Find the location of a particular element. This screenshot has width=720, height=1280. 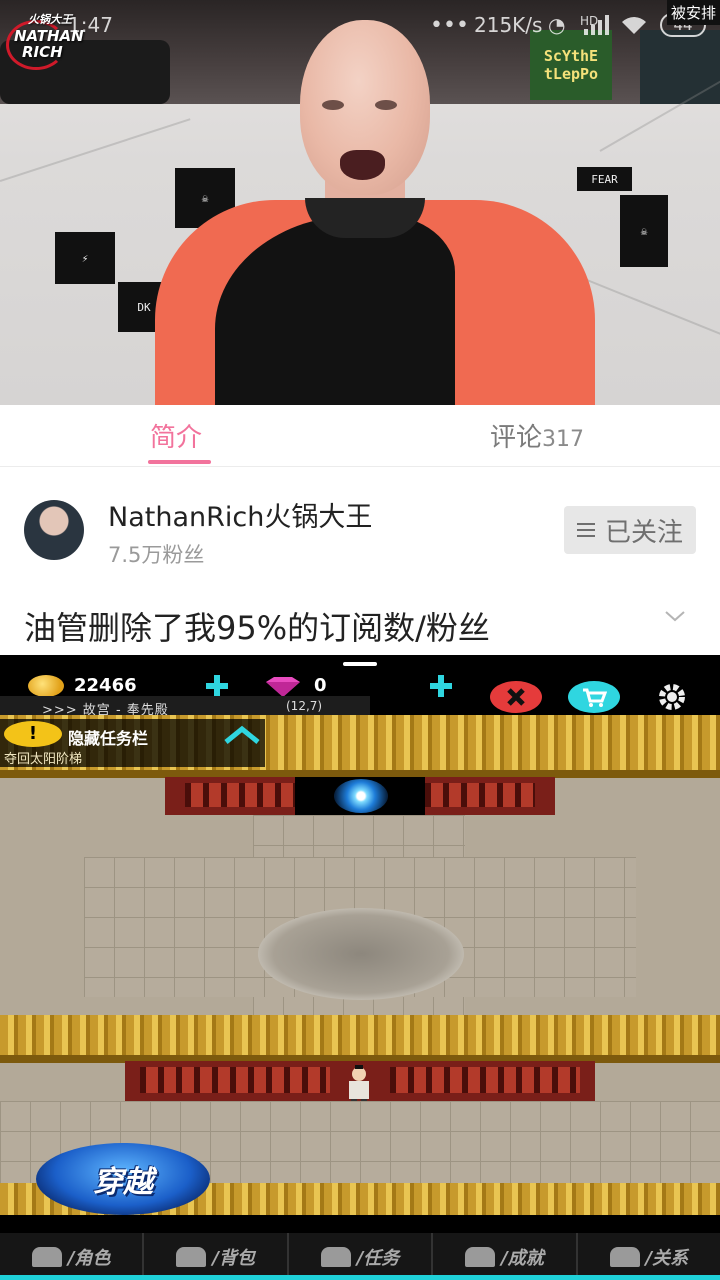

chevron-up-icon is located at coordinates (242, 735).